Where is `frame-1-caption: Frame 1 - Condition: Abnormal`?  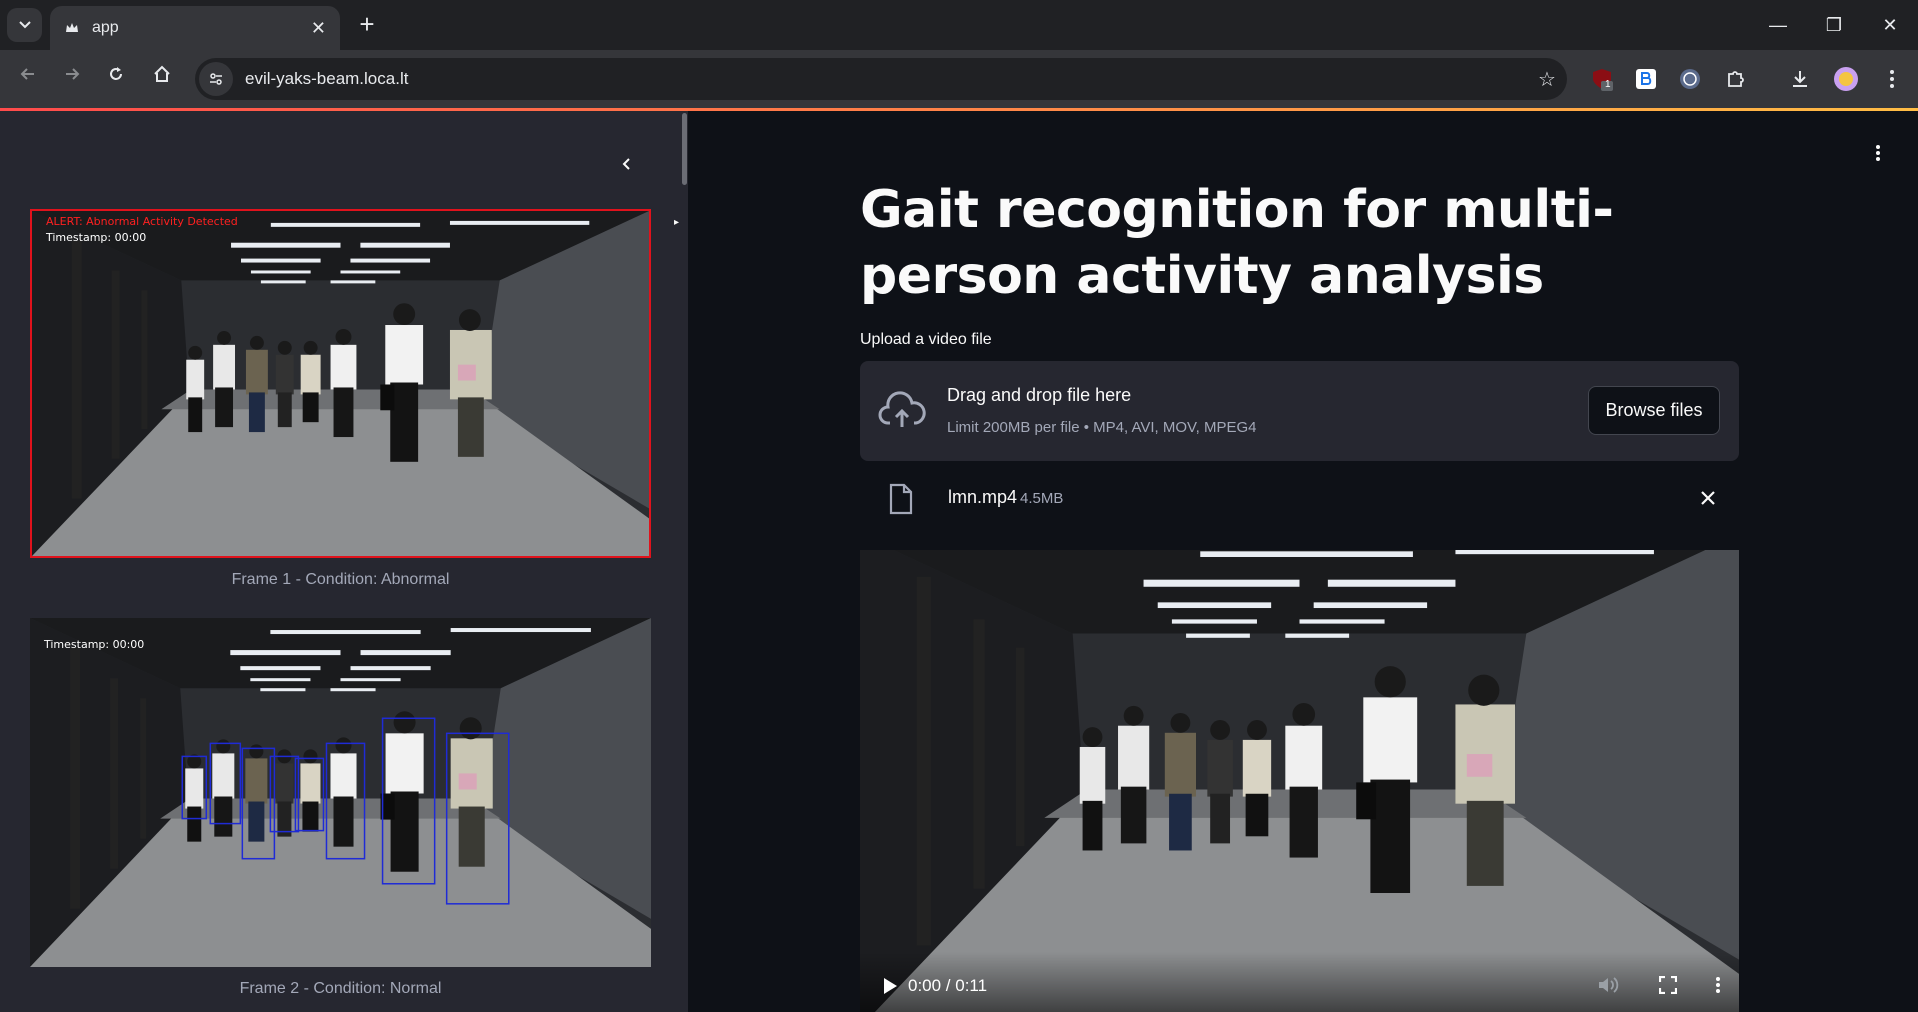
frame-1-caption: Frame 1 - Condition: Abnormal is located at coordinates (340, 579).